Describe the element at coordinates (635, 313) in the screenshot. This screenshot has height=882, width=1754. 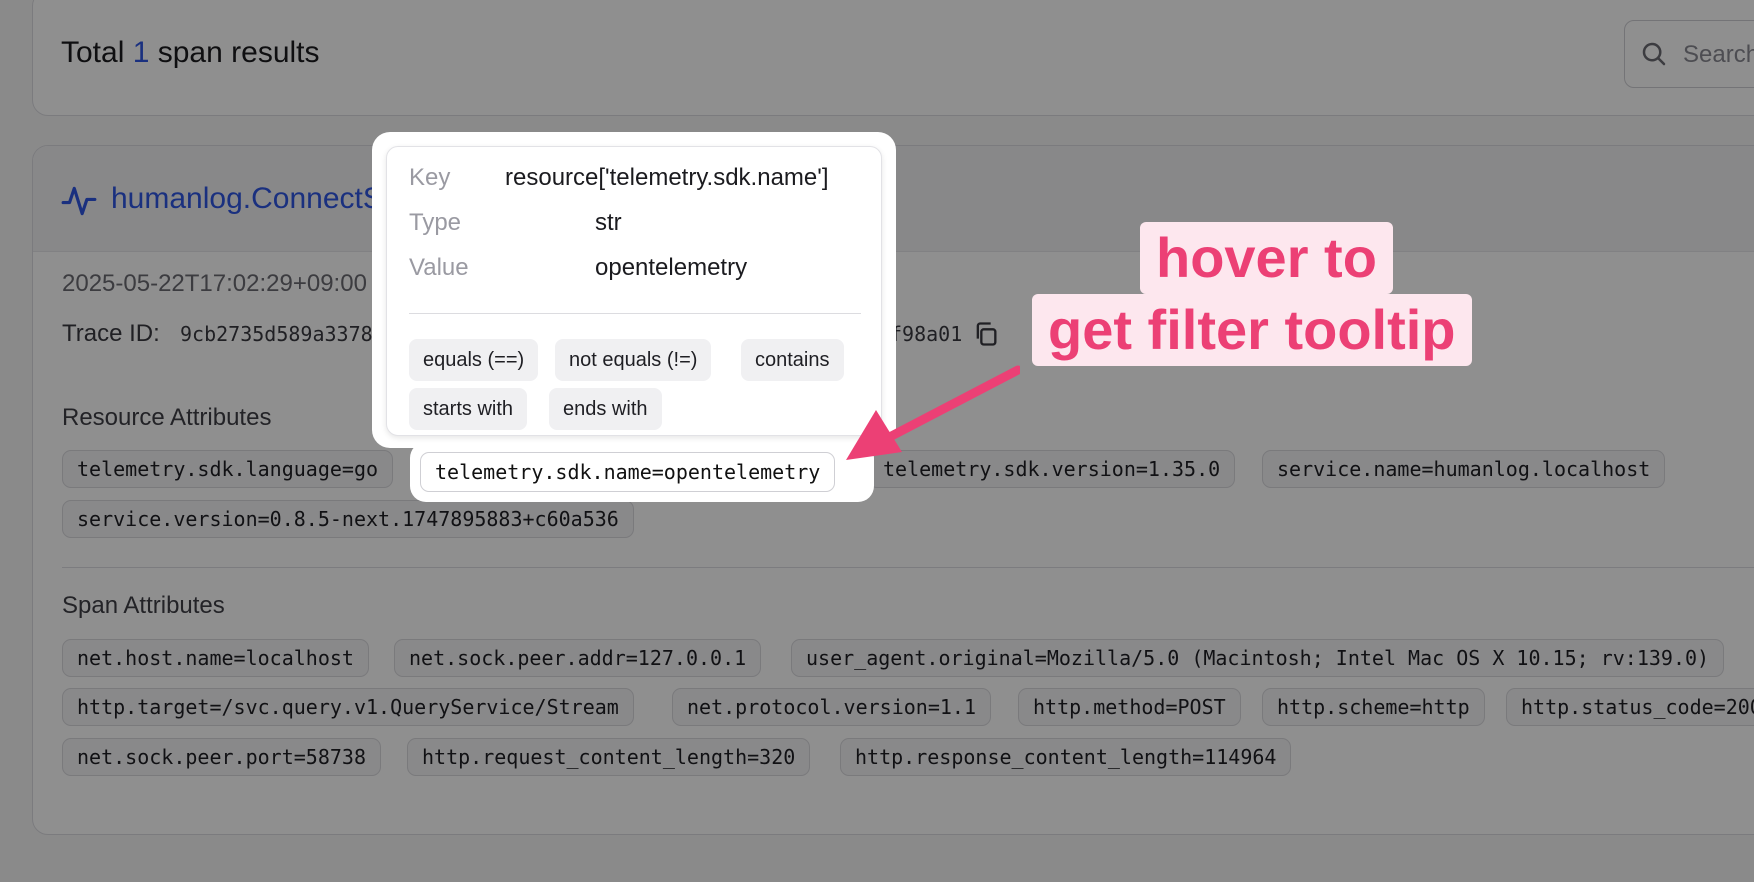
I see `tooltip-divider` at that location.